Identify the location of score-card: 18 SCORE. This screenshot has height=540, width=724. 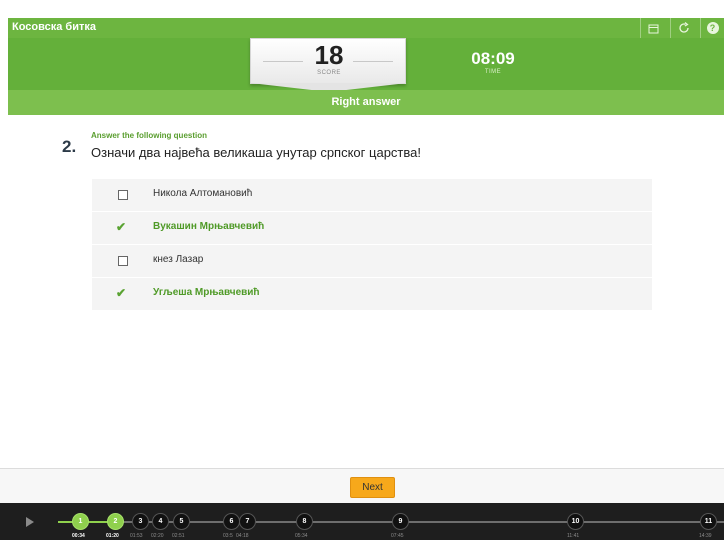
(328, 65).